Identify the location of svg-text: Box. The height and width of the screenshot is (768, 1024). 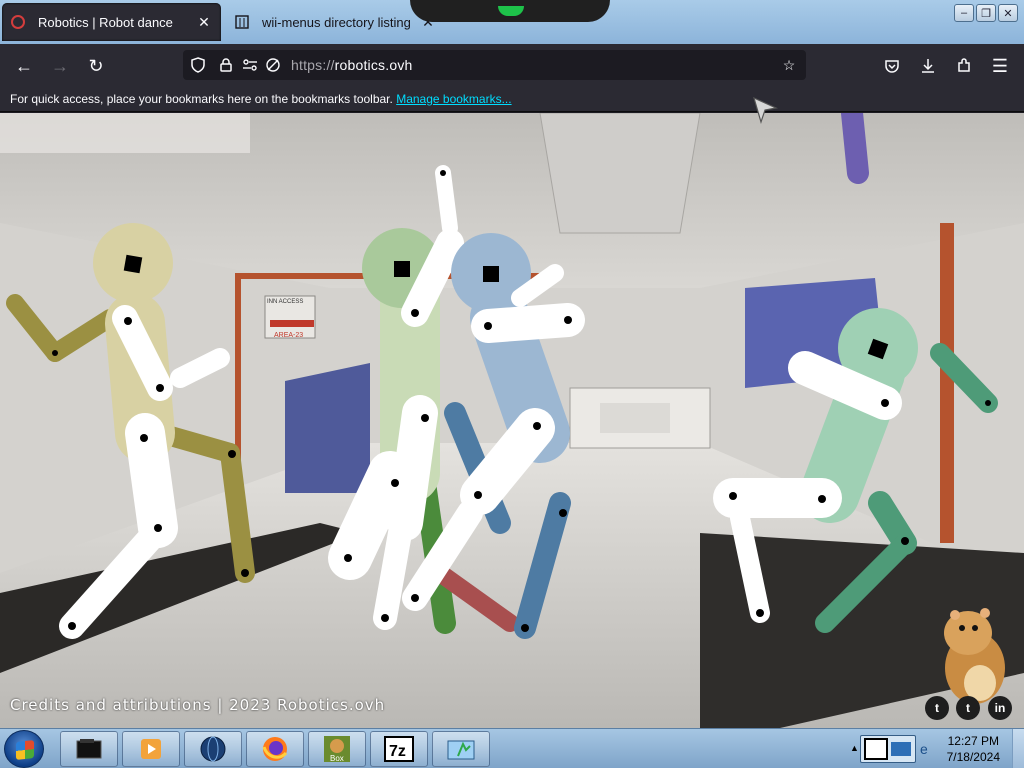
(337, 758).